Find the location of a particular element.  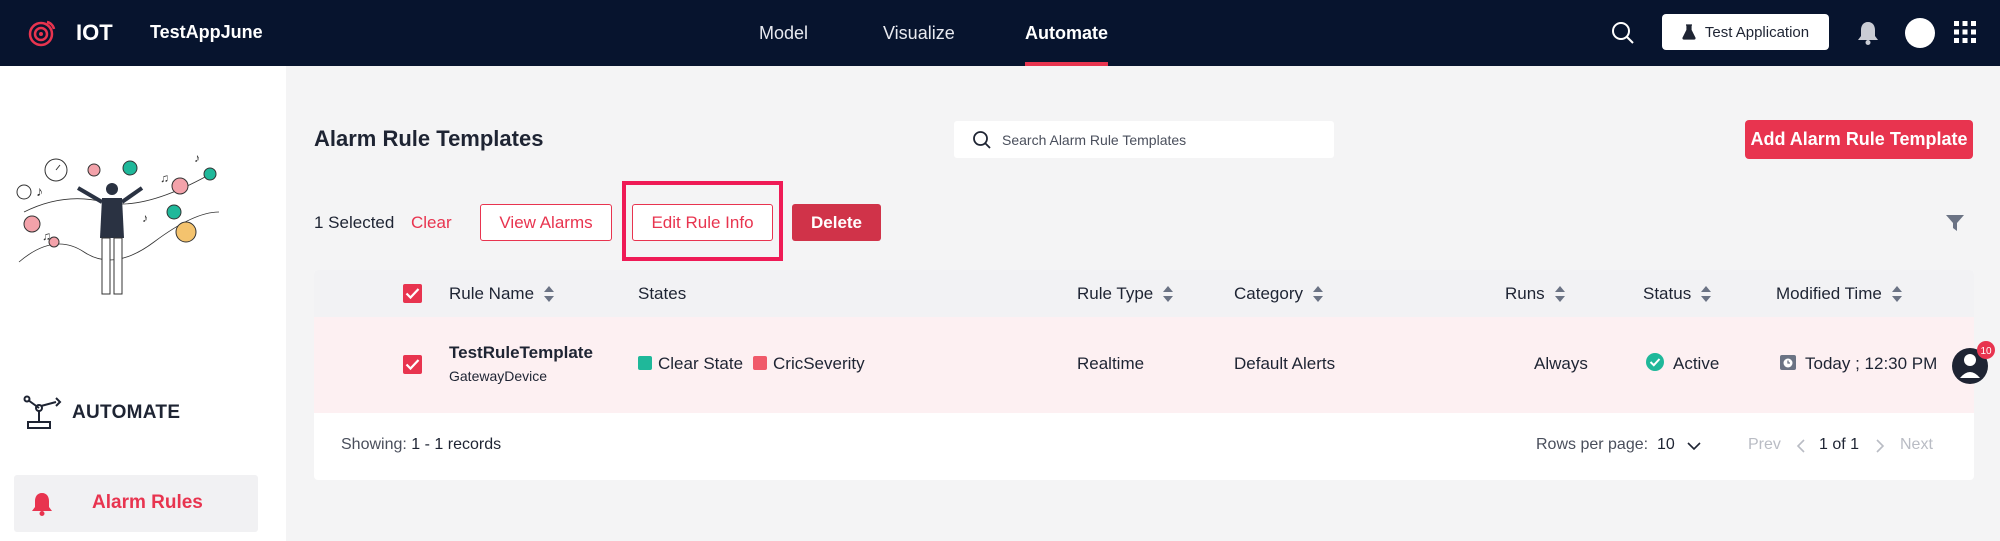

notification-count: 10 is located at coordinates (1986, 351).